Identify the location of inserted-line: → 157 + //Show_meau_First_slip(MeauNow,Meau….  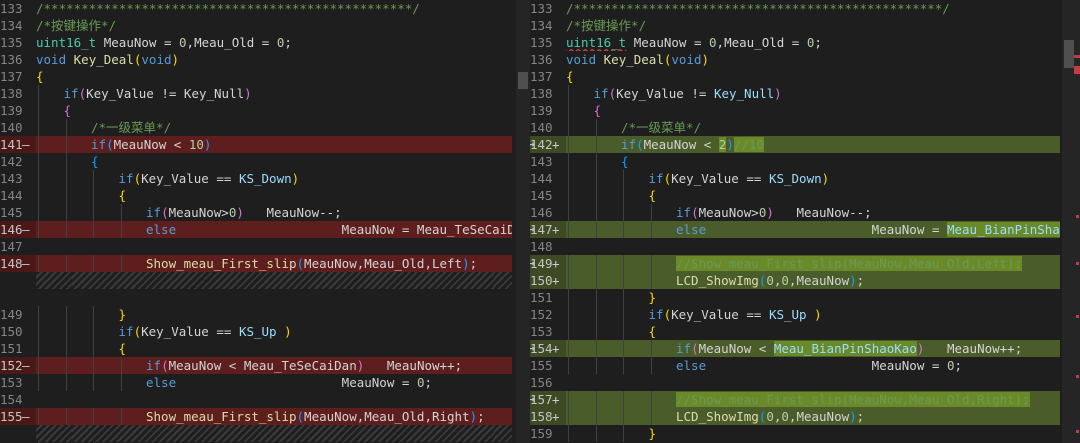
(804, 399).